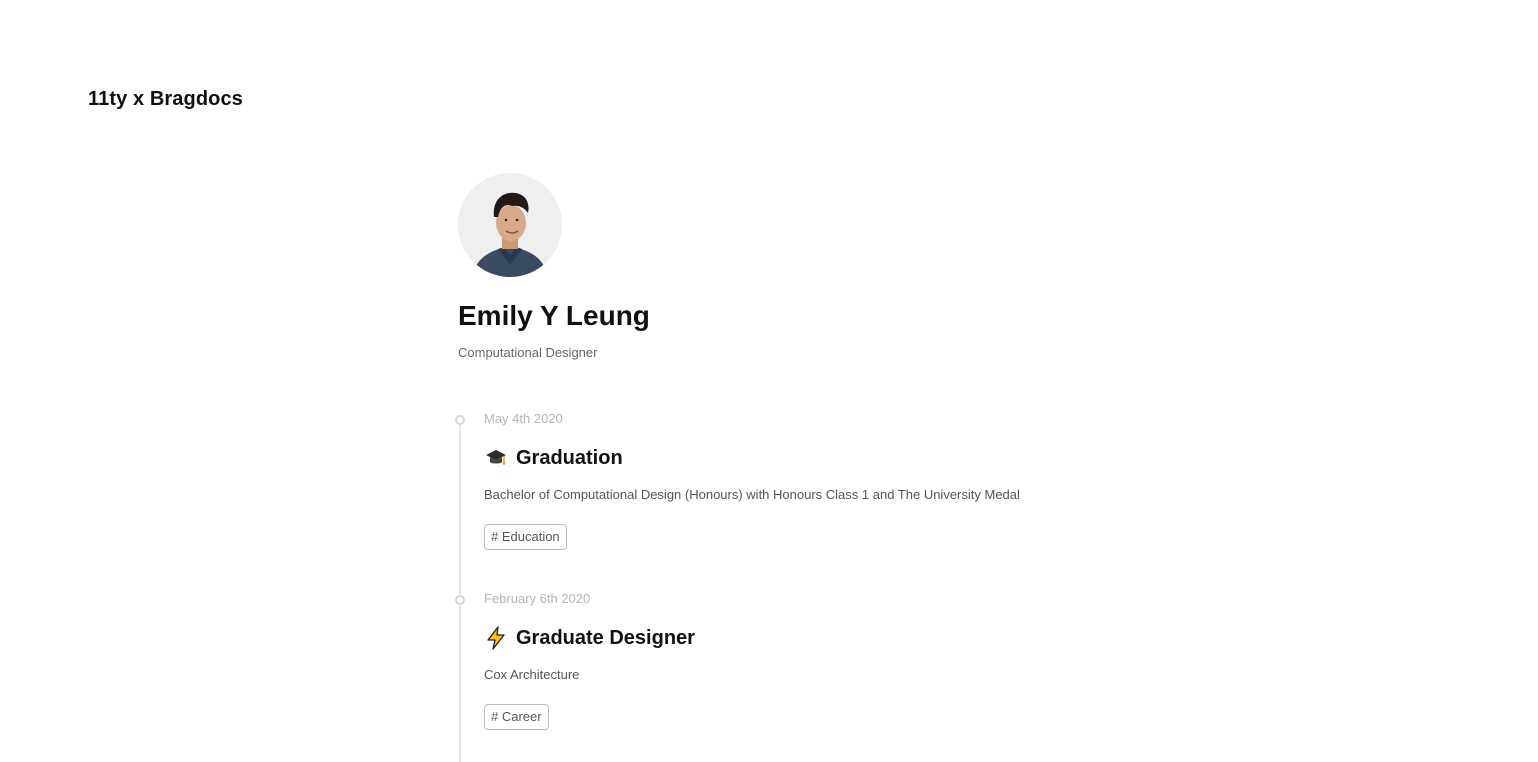  What do you see at coordinates (516, 717) in the screenshot?
I see `tag-career-link: # Career` at bounding box center [516, 717].